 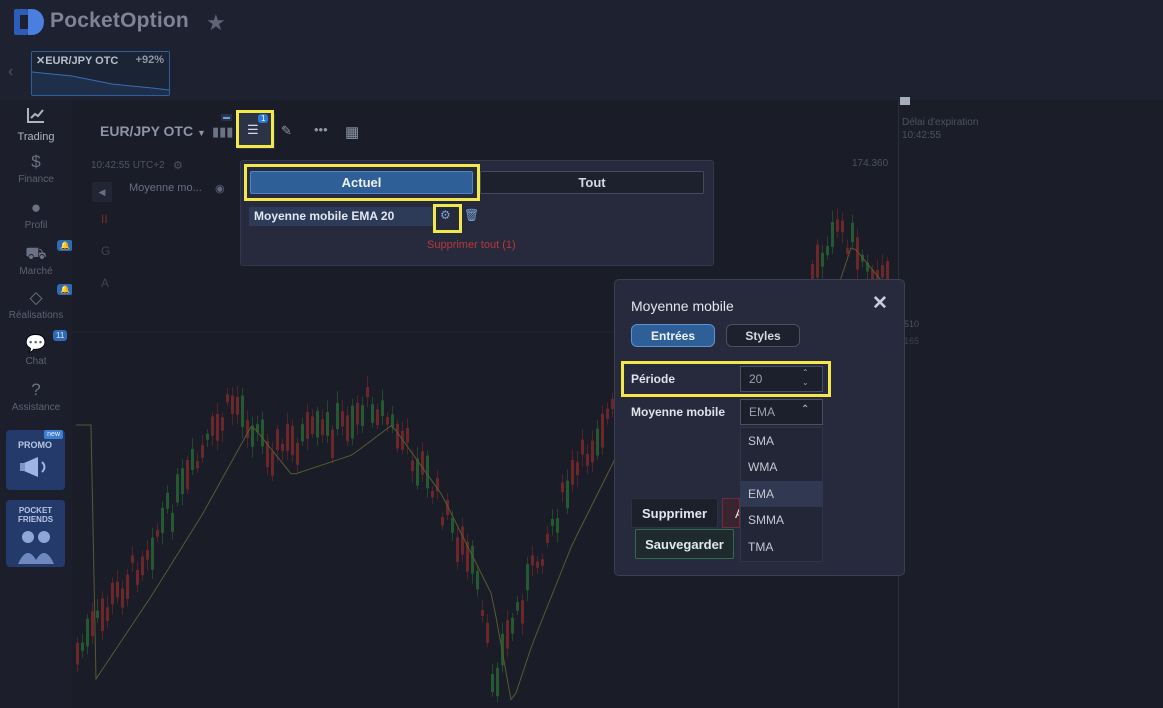 What do you see at coordinates (263, 118) in the screenshot?
I see `indicators-count-badge: 1` at bounding box center [263, 118].